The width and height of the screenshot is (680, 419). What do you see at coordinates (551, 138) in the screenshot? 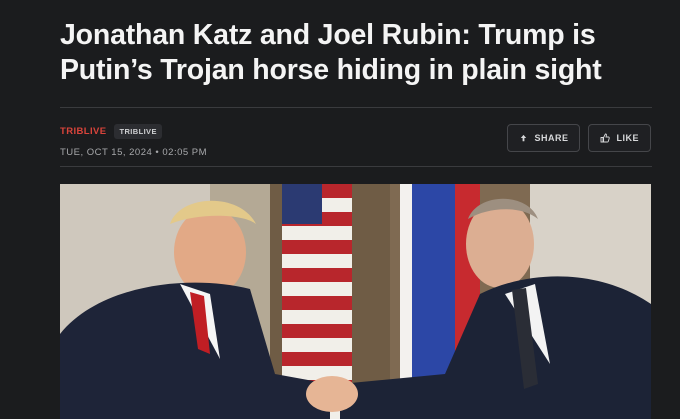
I see `share-label: SHARE` at bounding box center [551, 138].